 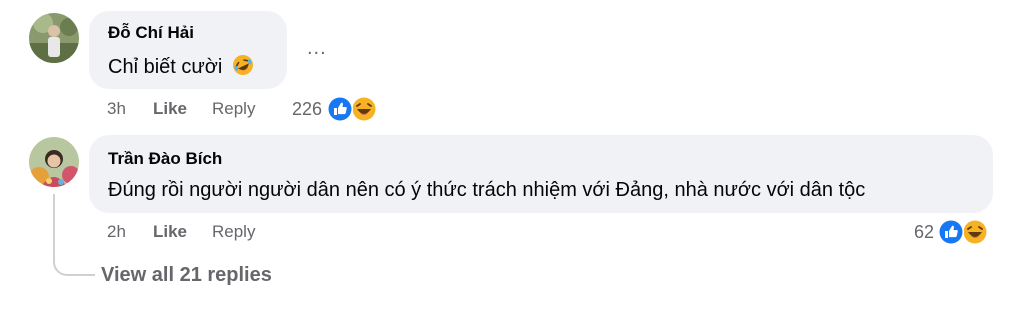 I want to click on comment-timestamp: 2h, so click(x=116, y=232).